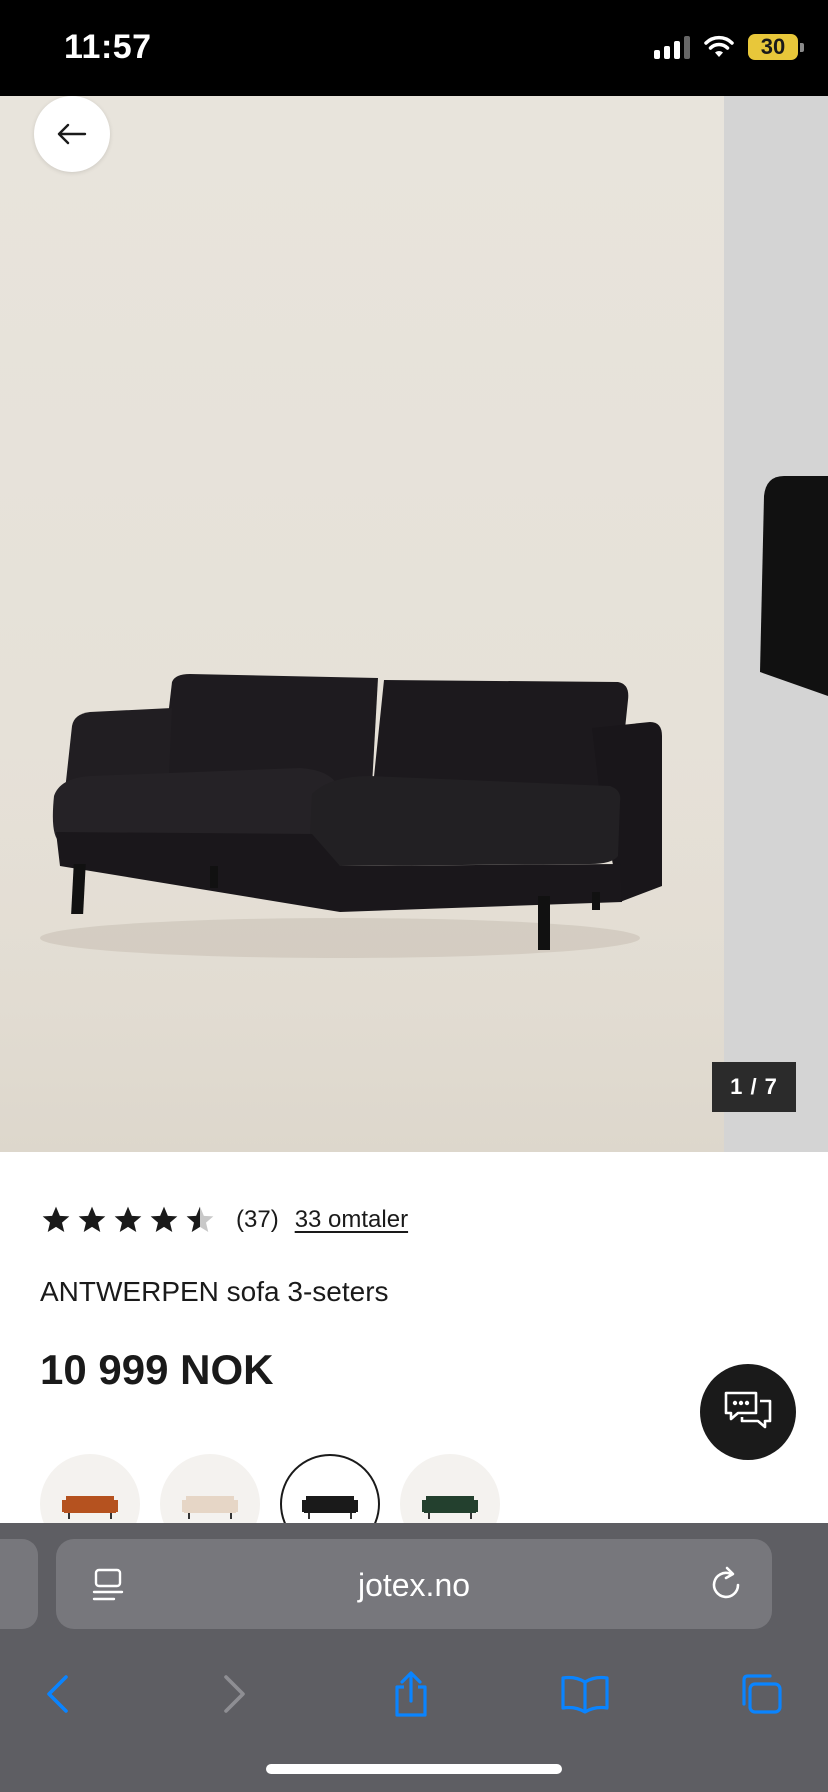  I want to click on chevron-right-icon, so click(234, 1694).